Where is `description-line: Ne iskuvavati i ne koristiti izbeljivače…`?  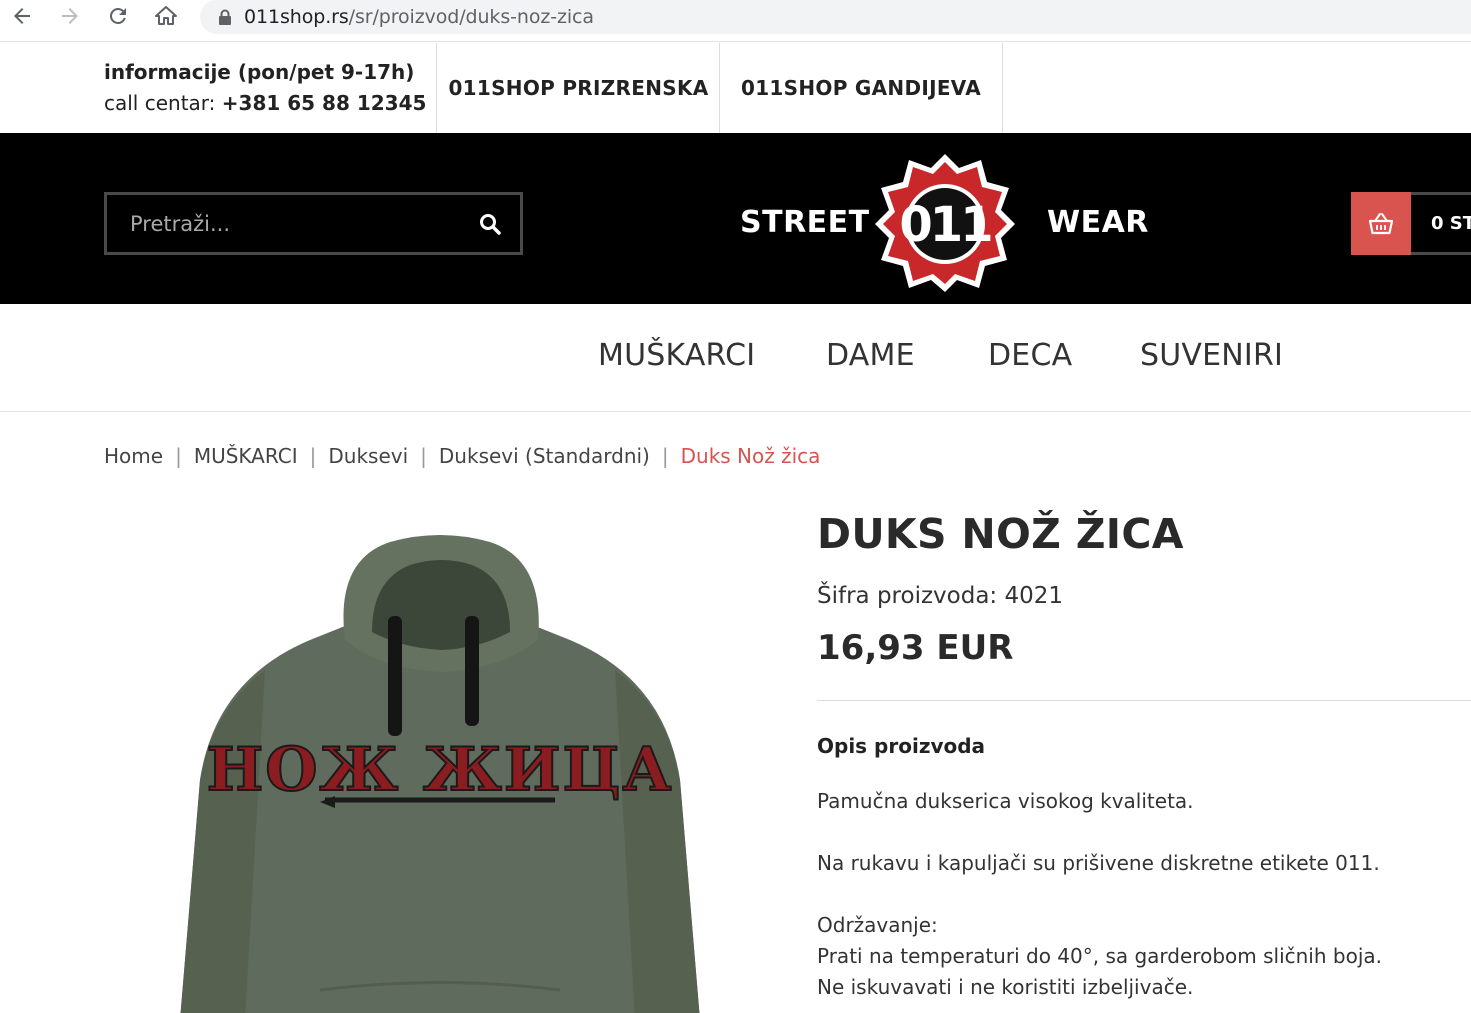
description-line: Ne iskuvavati i ne koristiti izbeljivače… is located at coordinates (1005, 987).